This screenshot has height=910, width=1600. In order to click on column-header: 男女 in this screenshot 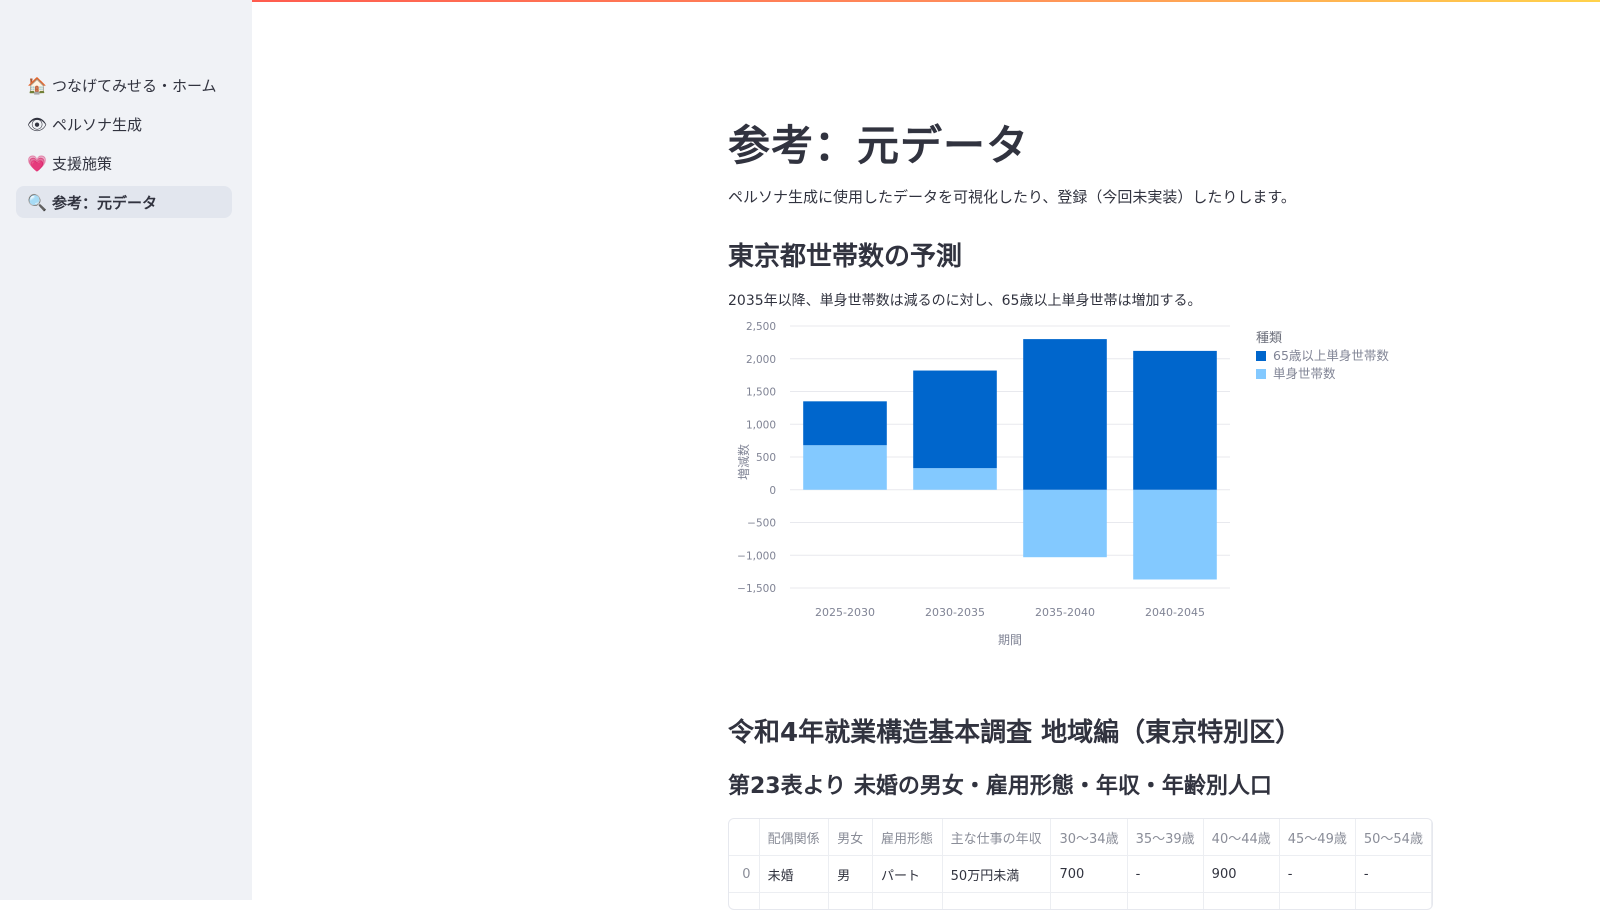, I will do `click(851, 837)`.